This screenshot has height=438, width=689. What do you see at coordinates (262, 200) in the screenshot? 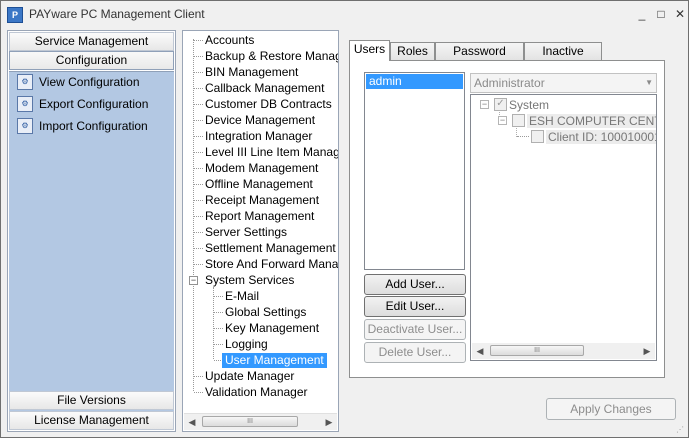
I see `tree-item-receipt-management: Receipt Management` at bounding box center [262, 200].